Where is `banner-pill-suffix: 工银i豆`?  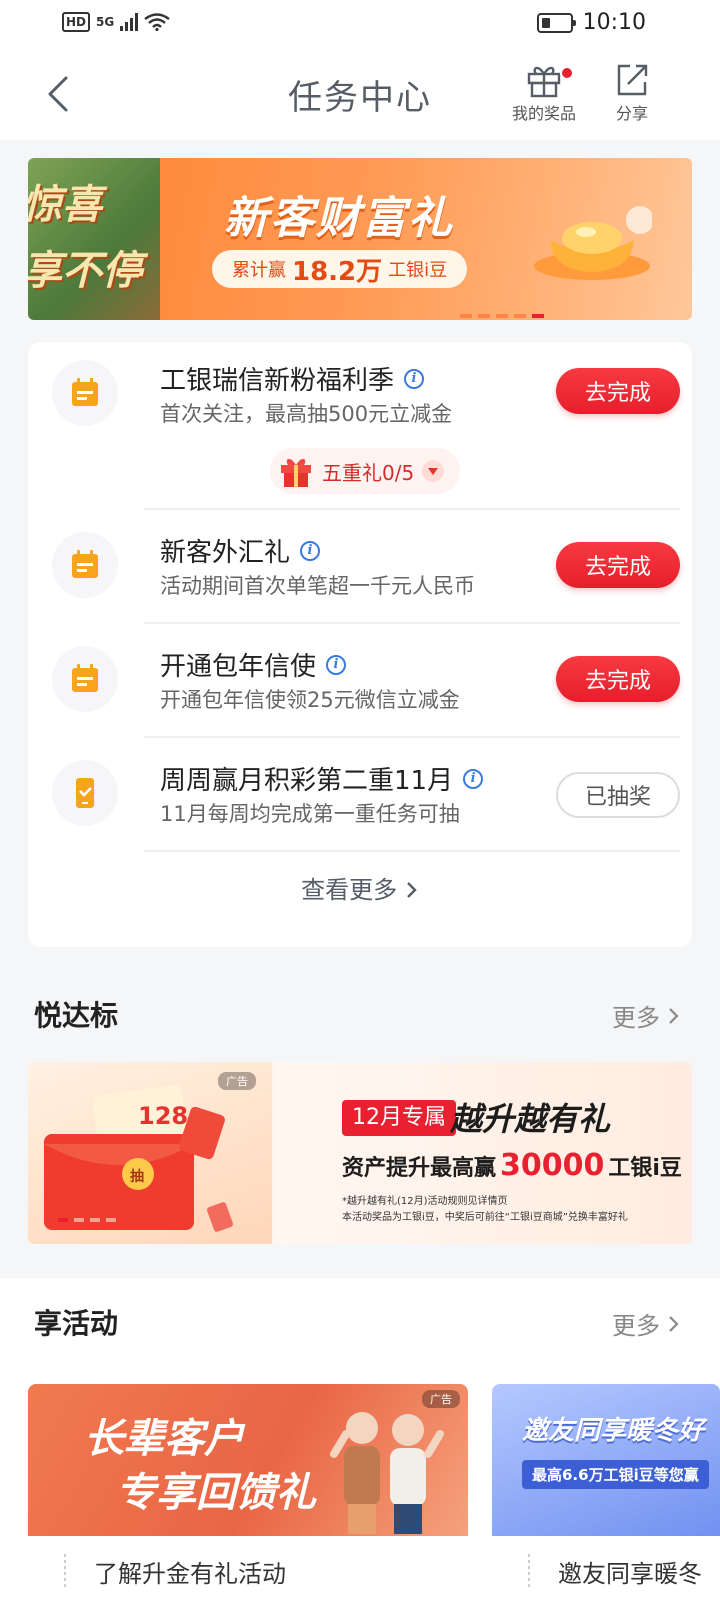 banner-pill-suffix: 工银i豆 is located at coordinates (418, 270).